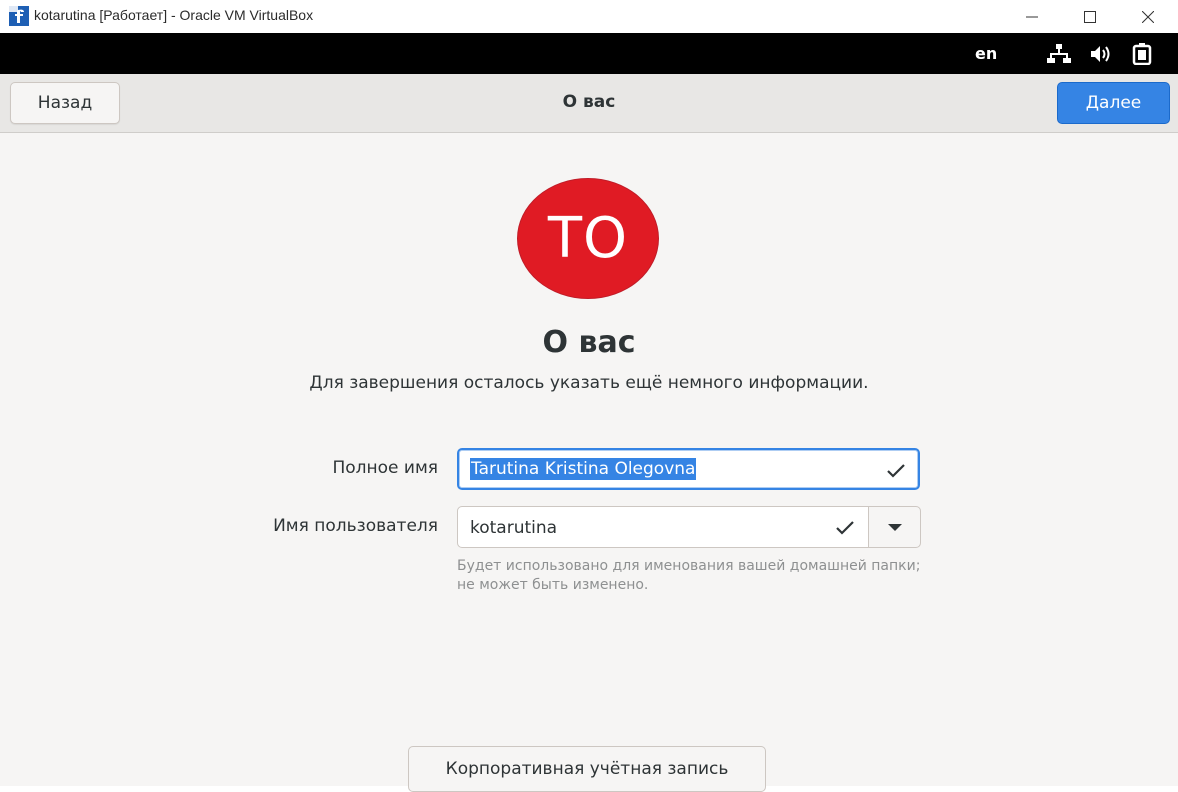 Image resolution: width=1178 pixels, height=792 pixels. I want to click on fullname-value: Tarutina Kristina Olegovna, so click(583, 469).